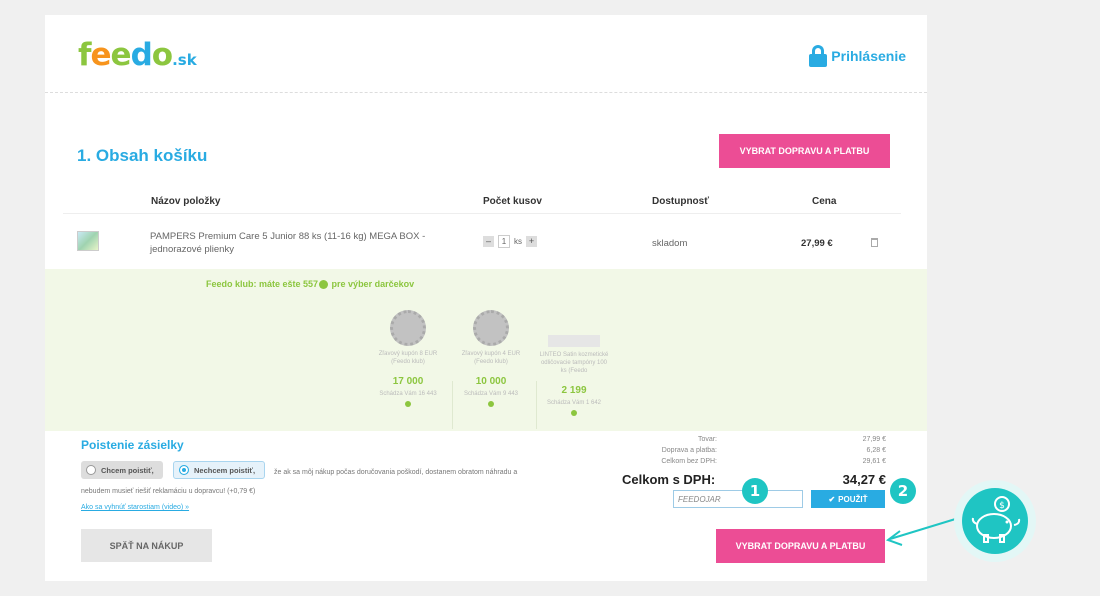 The image size is (1100, 596). Describe the element at coordinates (574, 390) in the screenshot. I see `gift-points: 2 199` at that location.